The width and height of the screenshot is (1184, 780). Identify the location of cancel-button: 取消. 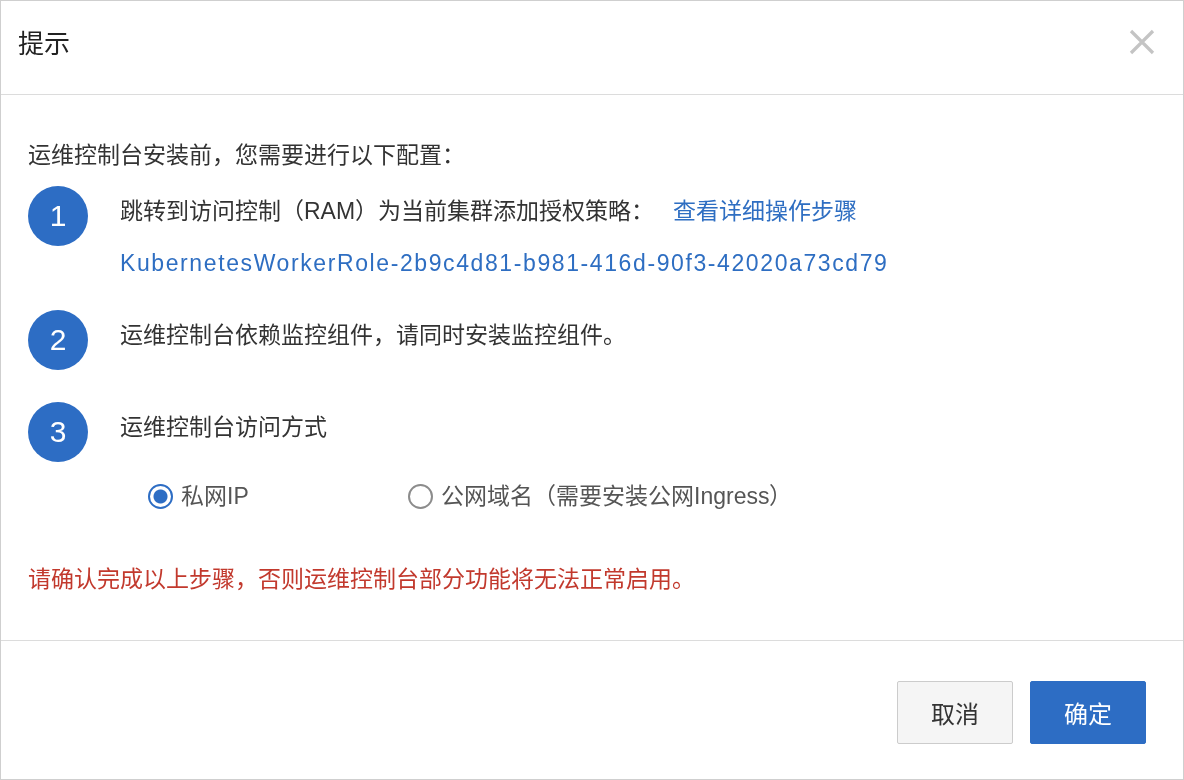
(955, 712).